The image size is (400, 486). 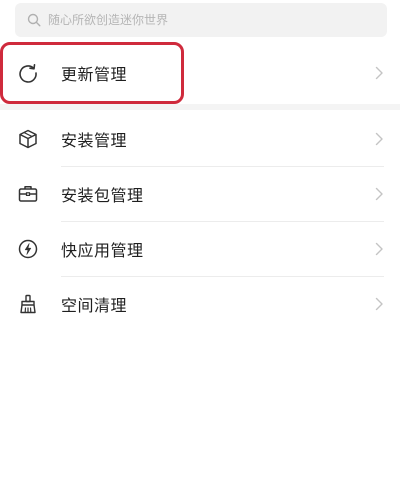 I want to click on refresh-icon, so click(x=28, y=73).